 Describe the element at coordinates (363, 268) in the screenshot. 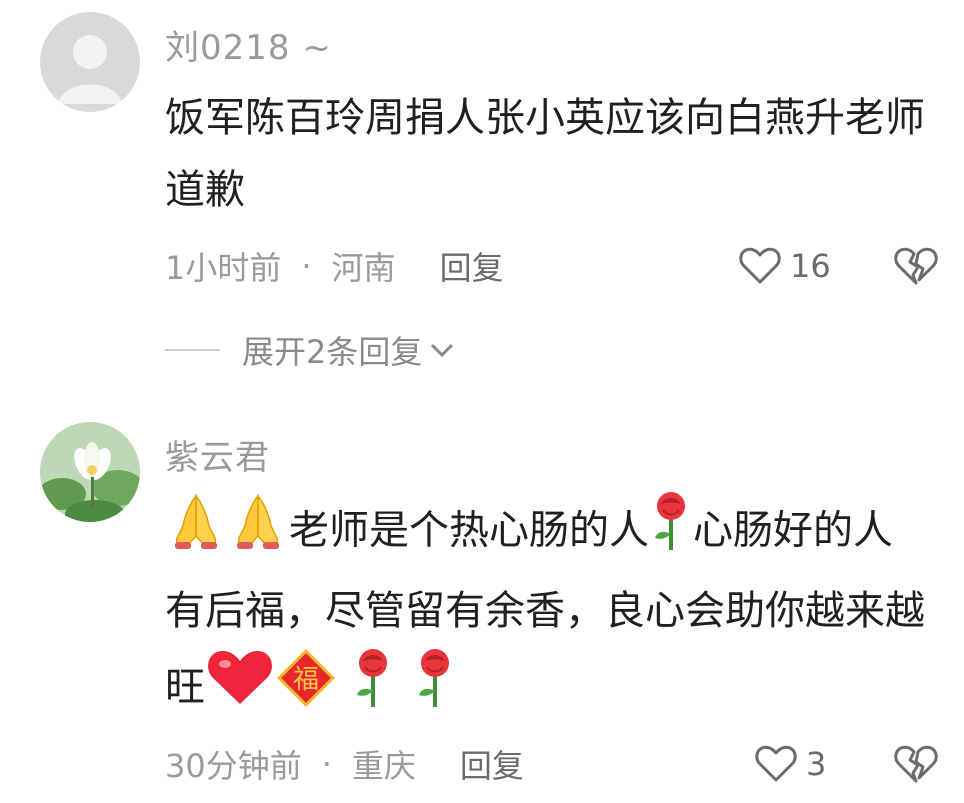

I see `location: 河南` at that location.